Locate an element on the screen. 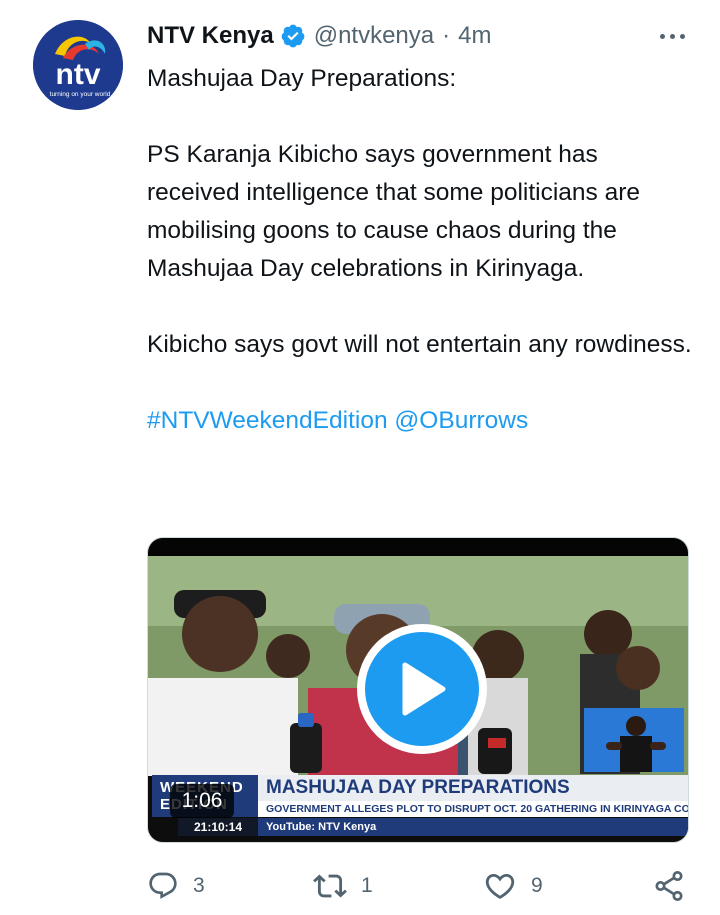  share-icon is located at coordinates (669, 886).